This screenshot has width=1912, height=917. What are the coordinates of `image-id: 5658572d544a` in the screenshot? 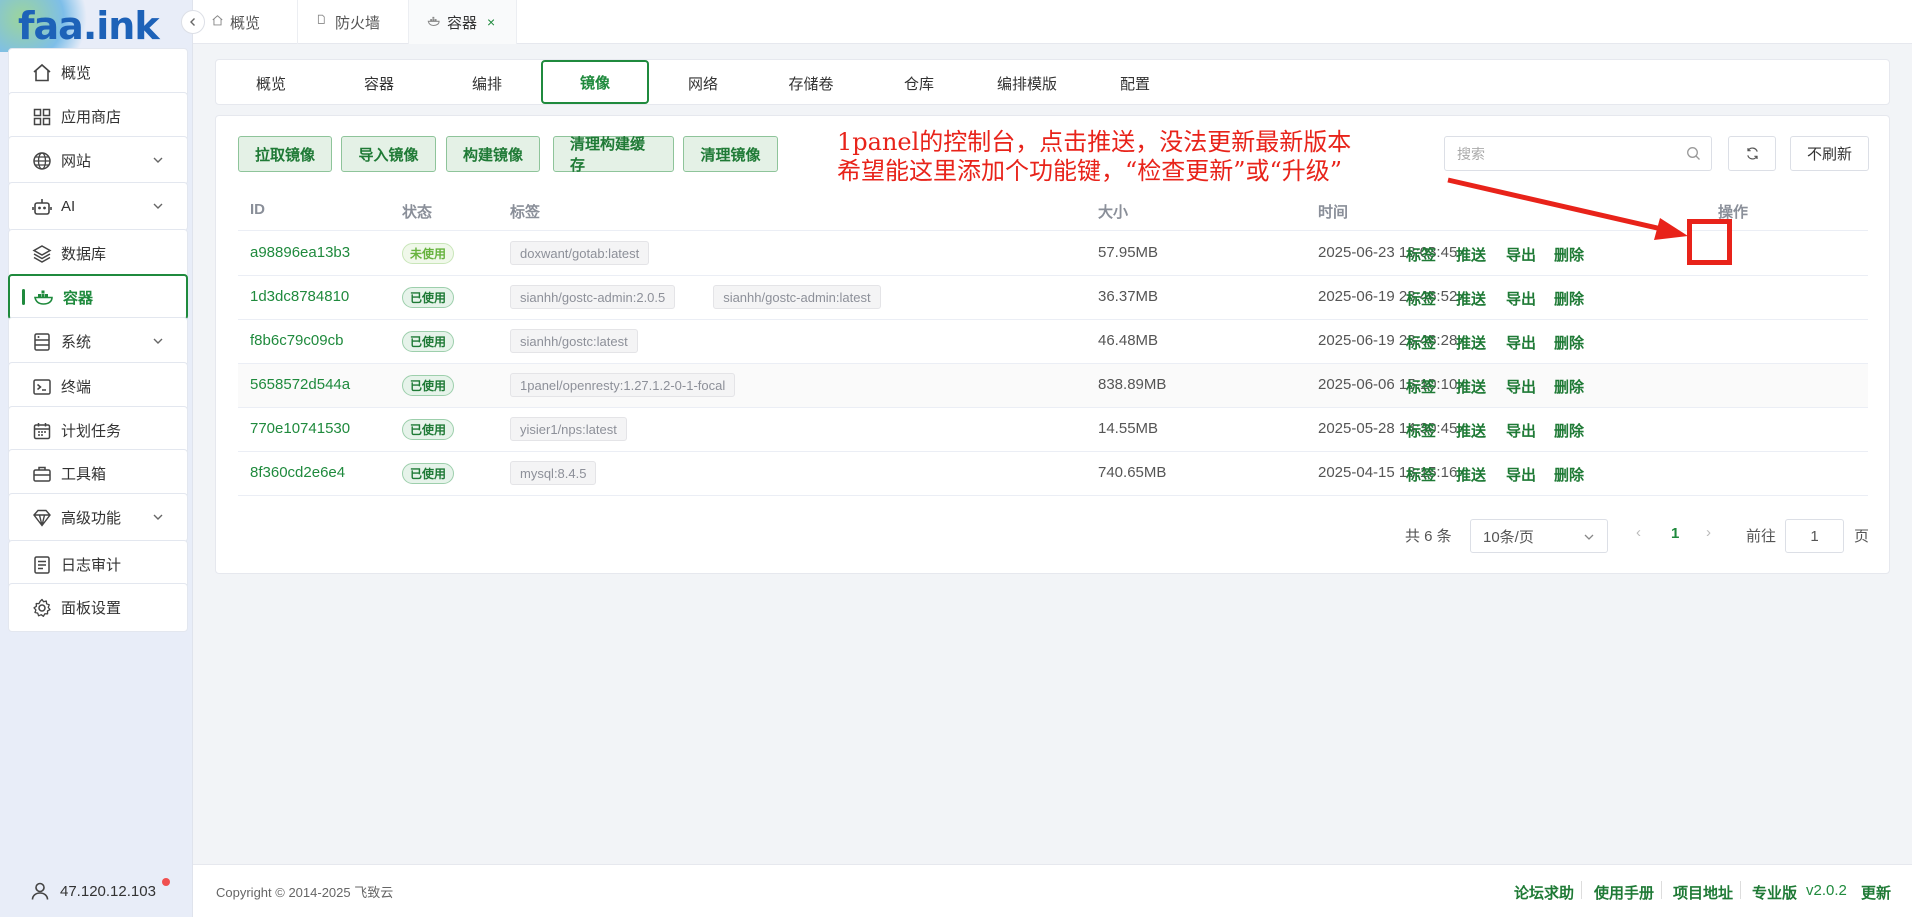 It's located at (300, 384).